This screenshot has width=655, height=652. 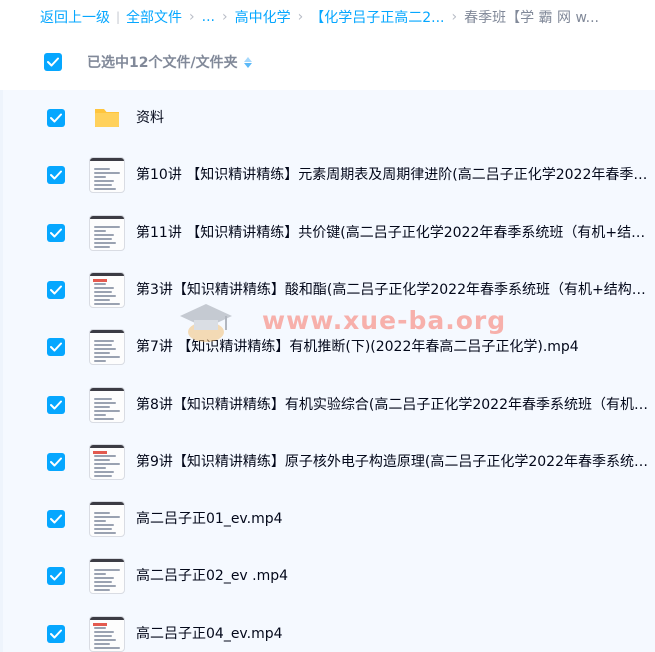 I want to click on file-row: 高二吕子正01_ev.mp4, so click(x=329, y=519).